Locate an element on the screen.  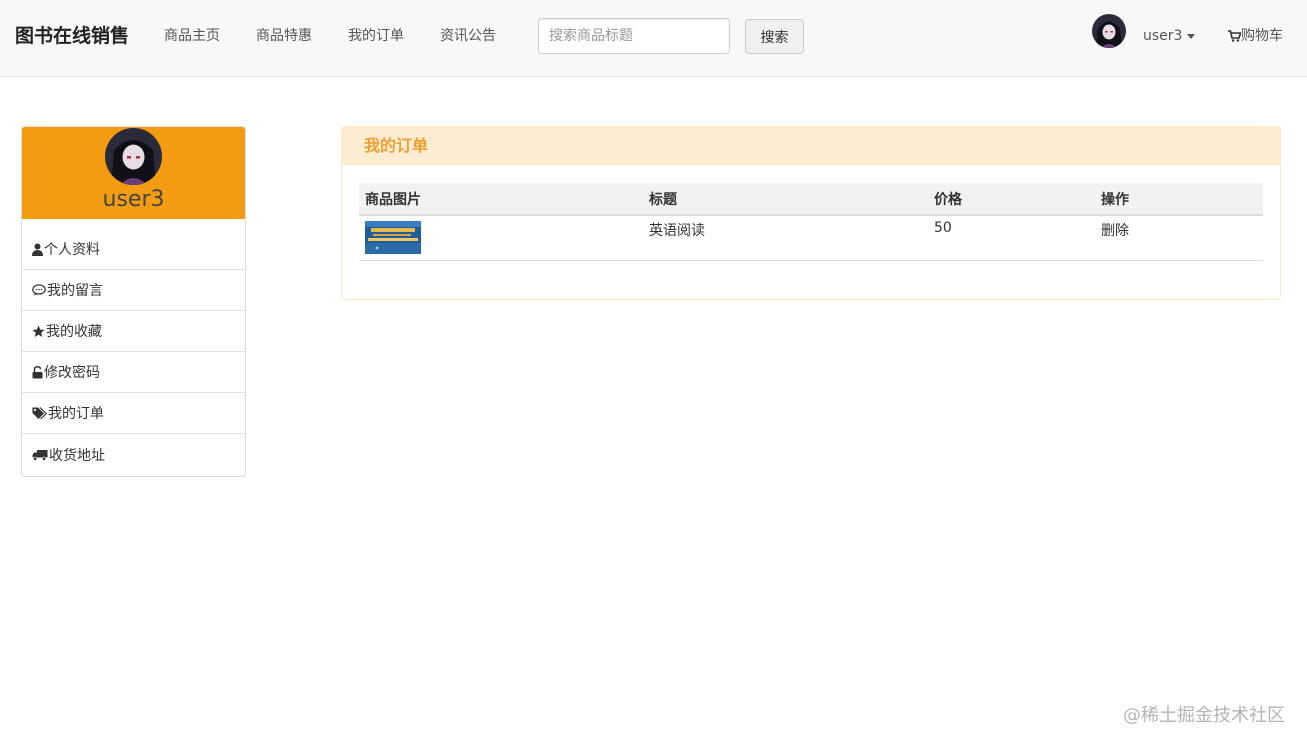
product-title-cell: 英语阅读 is located at coordinates (785, 238).